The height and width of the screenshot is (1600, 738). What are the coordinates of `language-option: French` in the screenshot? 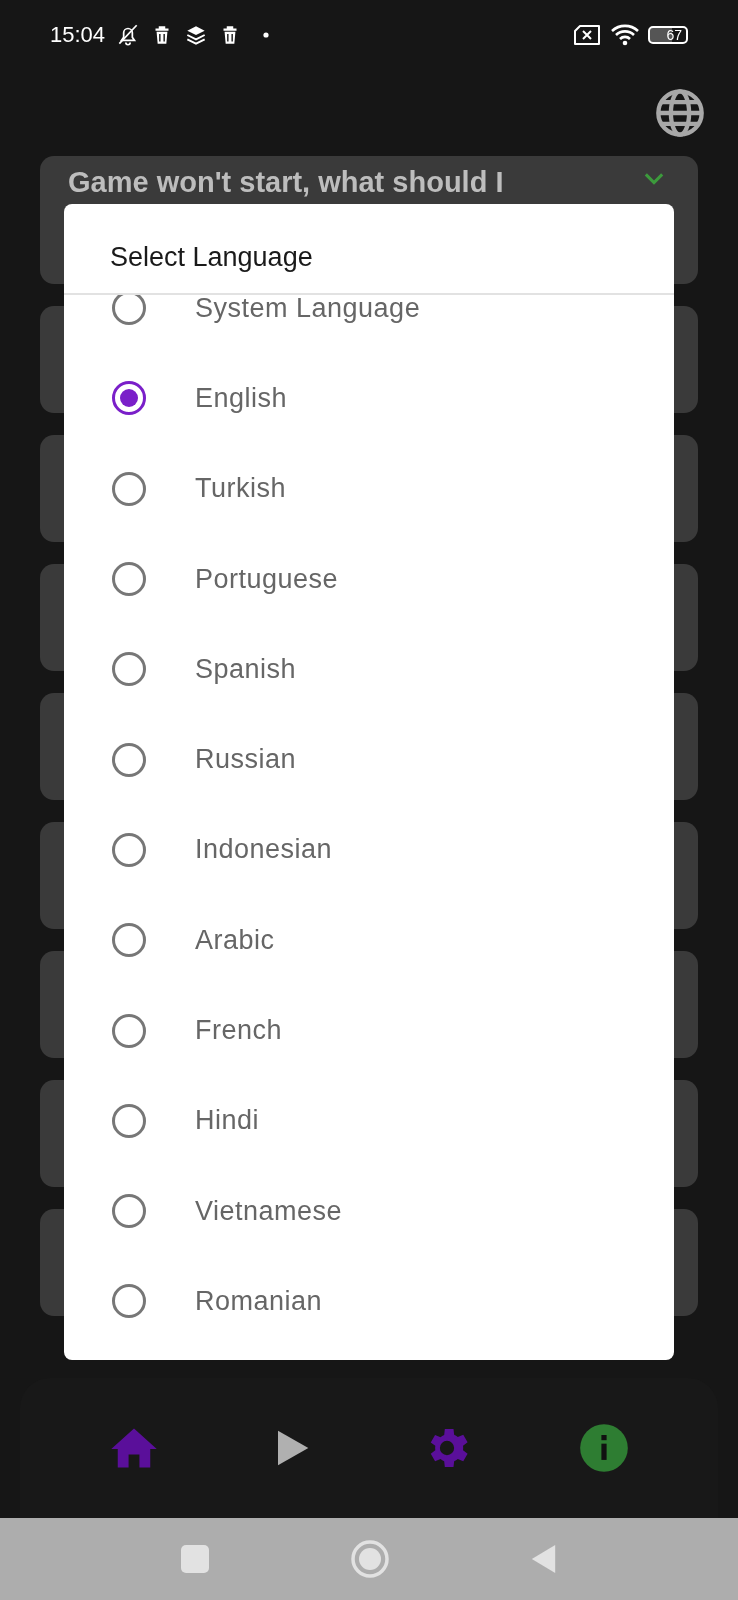 It's located at (369, 1030).